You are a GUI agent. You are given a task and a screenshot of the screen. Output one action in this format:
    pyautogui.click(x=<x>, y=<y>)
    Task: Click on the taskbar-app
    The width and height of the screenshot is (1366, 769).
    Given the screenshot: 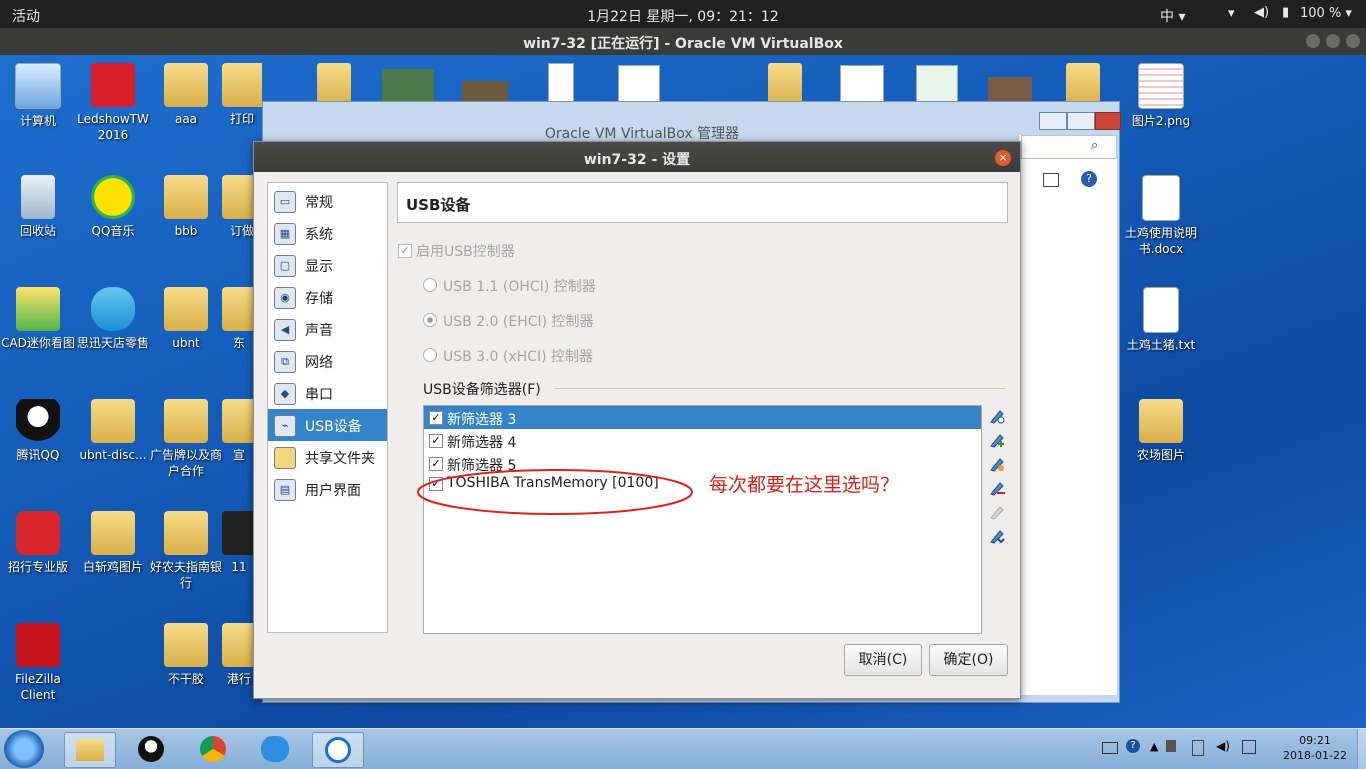 What is the action you would take?
    pyautogui.click(x=338, y=750)
    